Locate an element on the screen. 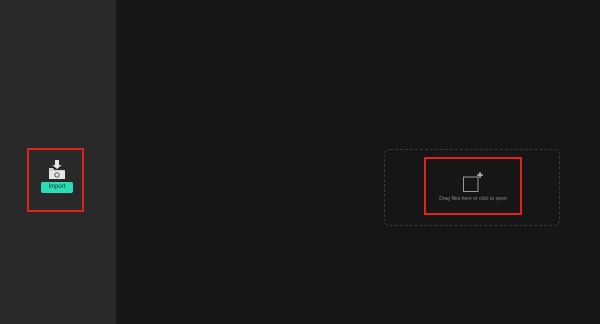 The width and height of the screenshot is (600, 324). drop-instructions: Drag files here or click to open is located at coordinates (473, 199).